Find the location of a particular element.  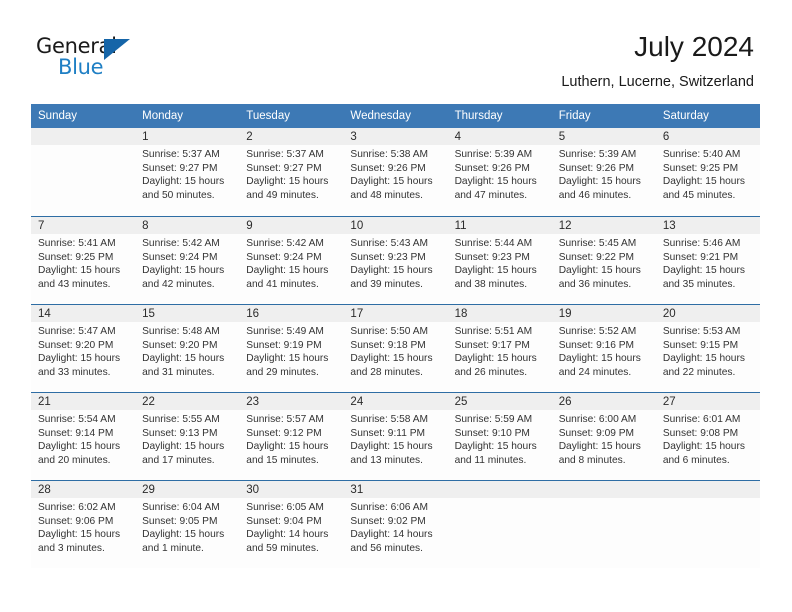

sunset-time: Sunset: 9:15 PM is located at coordinates (700, 345).